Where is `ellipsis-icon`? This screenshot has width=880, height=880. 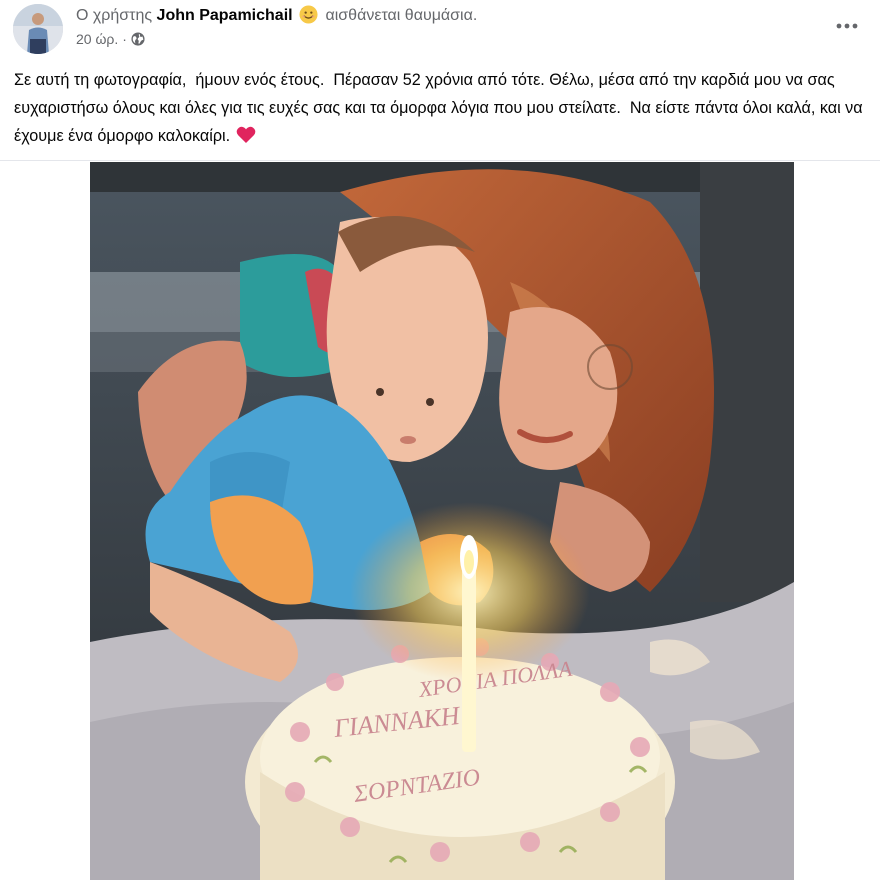 ellipsis-icon is located at coordinates (847, 26).